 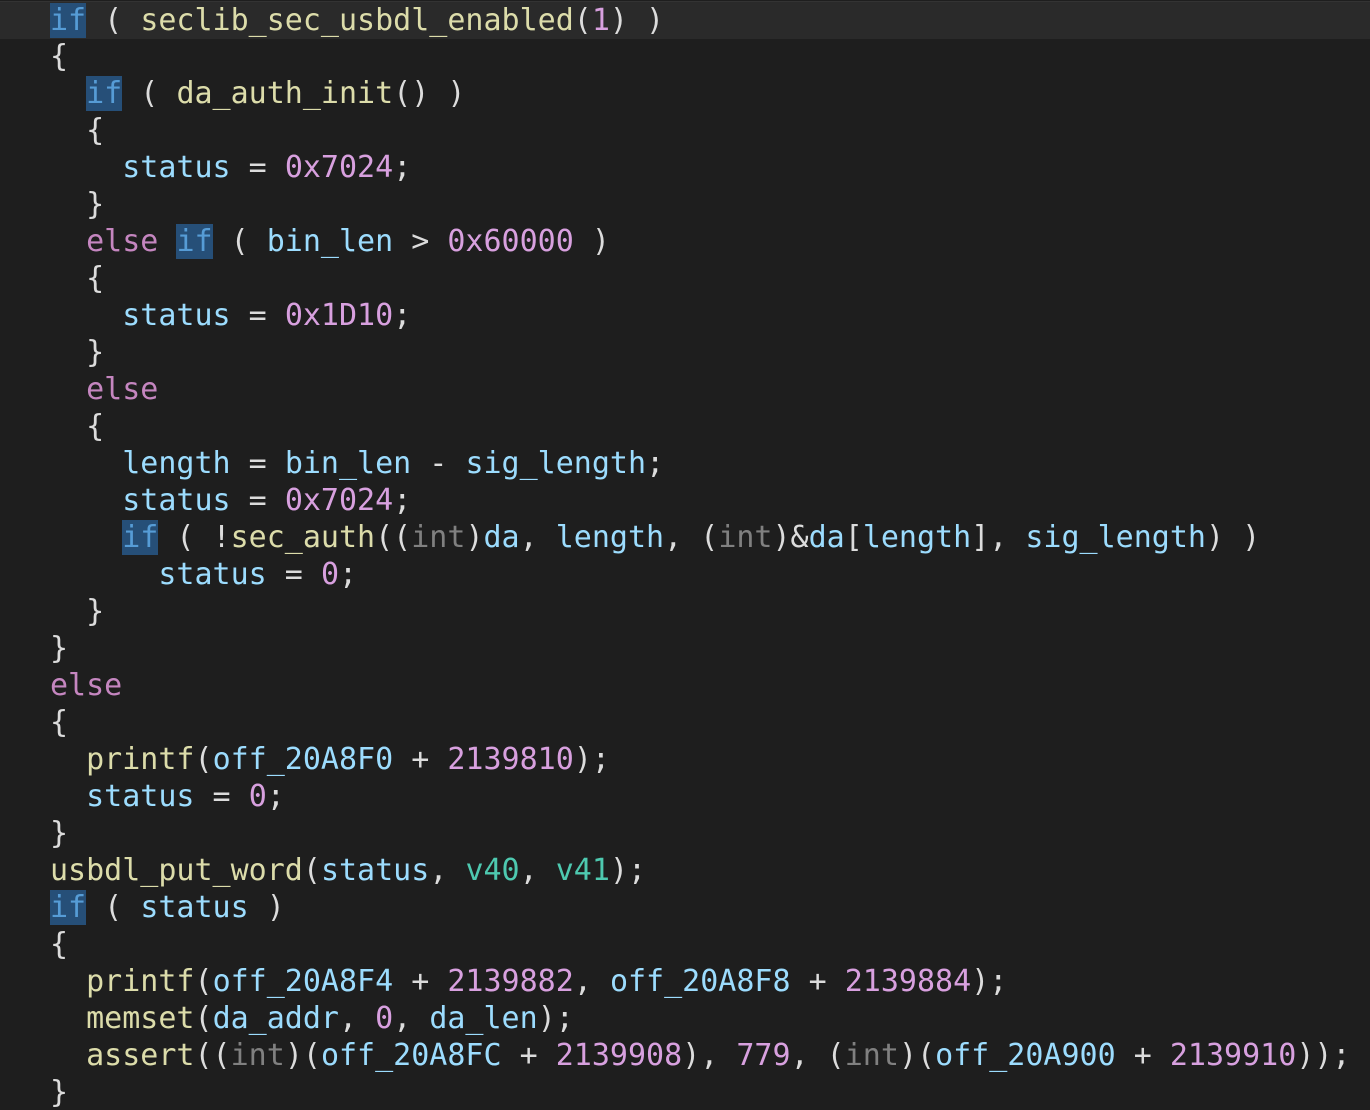 I want to click on code-token: ) ), so click(x=637, y=20).